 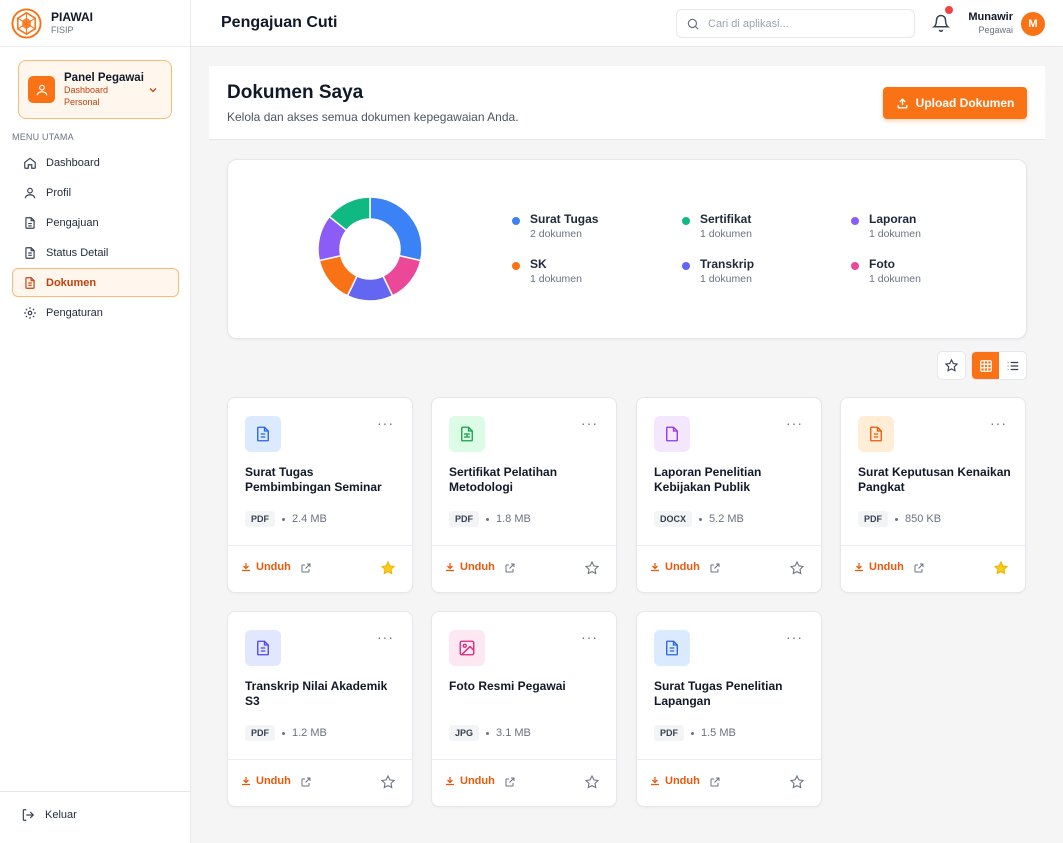 What do you see at coordinates (77, 252) in the screenshot?
I see `sidebar-item-label: Status Detail` at bounding box center [77, 252].